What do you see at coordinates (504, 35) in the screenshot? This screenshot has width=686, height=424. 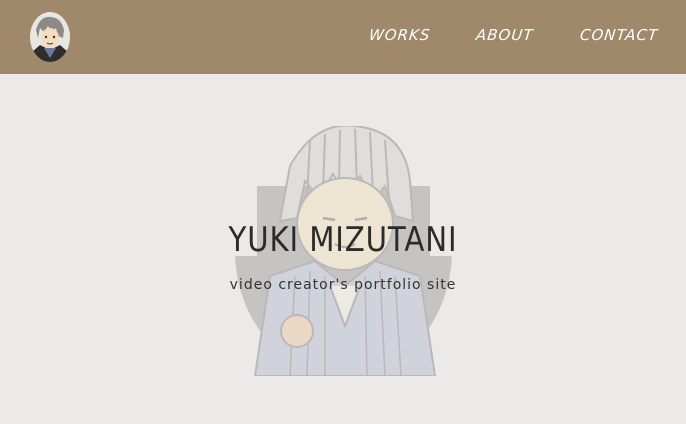 I see `nav-link-about: ABOUT` at bounding box center [504, 35].